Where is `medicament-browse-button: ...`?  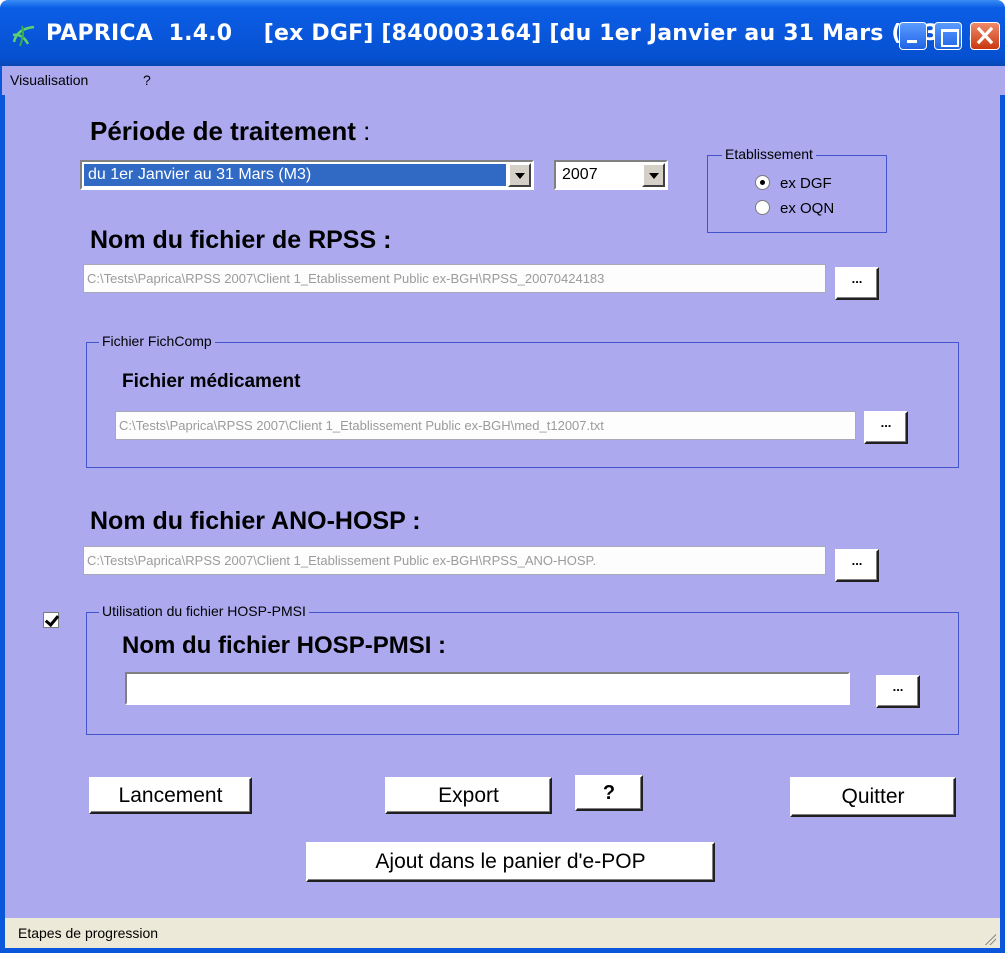 medicament-browse-button: ... is located at coordinates (886, 427).